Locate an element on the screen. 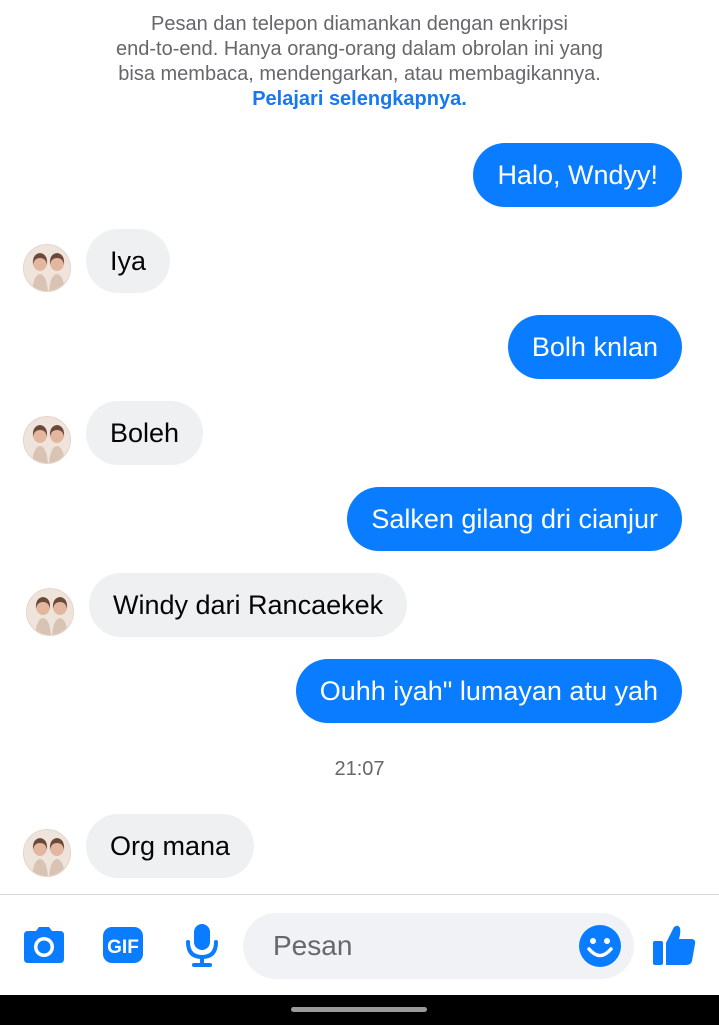  gif-icon: GIF is located at coordinates (123, 945).